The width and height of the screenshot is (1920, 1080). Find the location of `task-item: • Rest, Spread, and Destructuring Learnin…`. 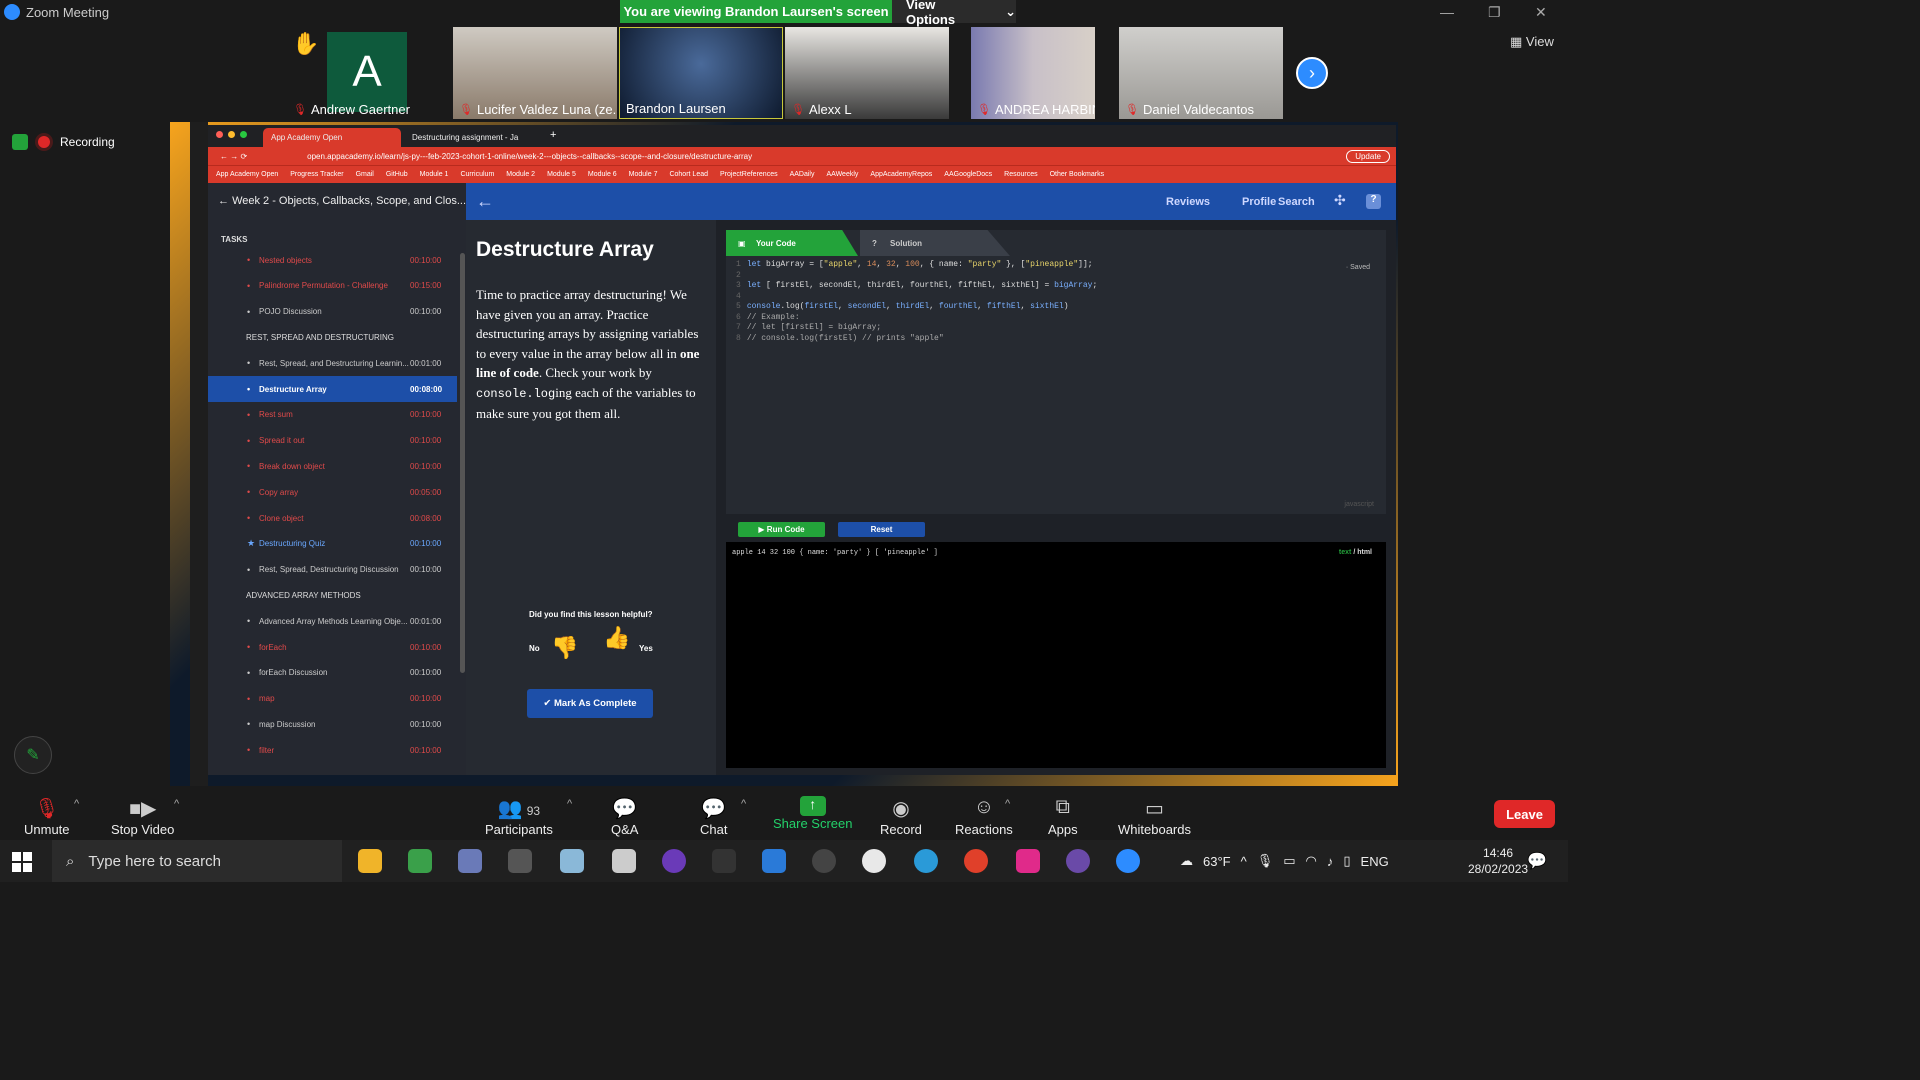

task-item: • Rest, Spread, and Destructuring Learnin… is located at coordinates (332, 363).